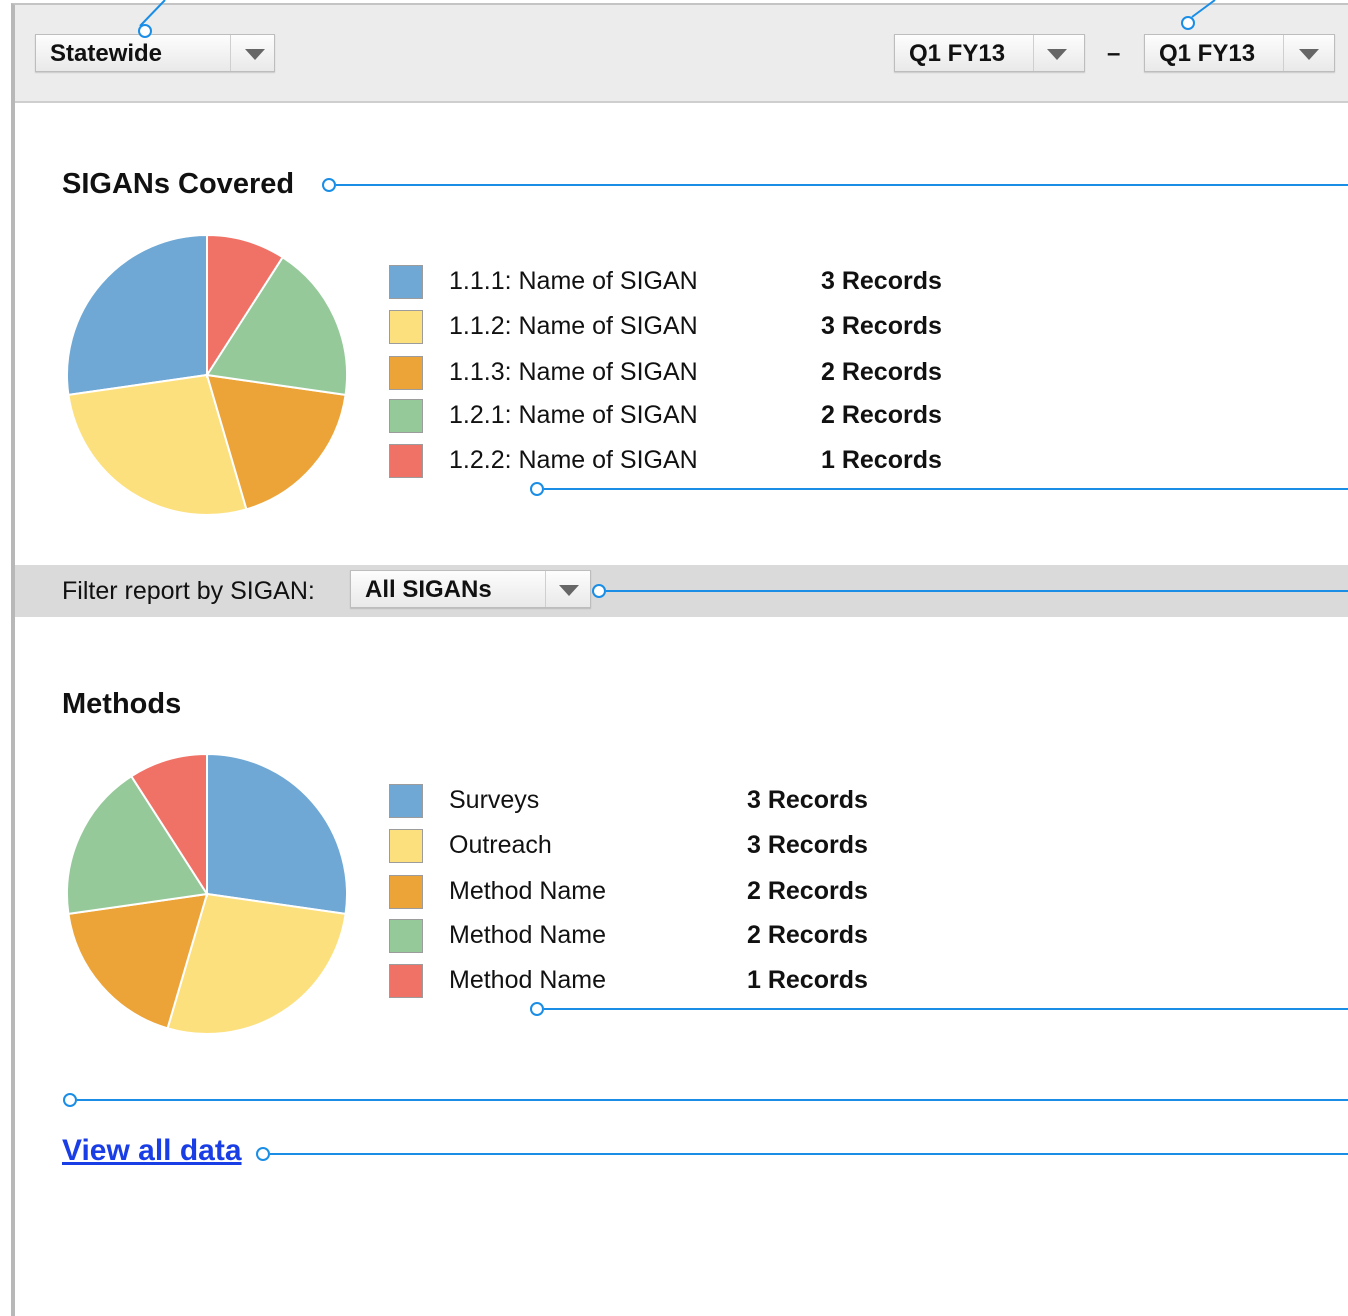  I want to click on legend-label: 1.1.2: Name of SIGAN, so click(573, 326).